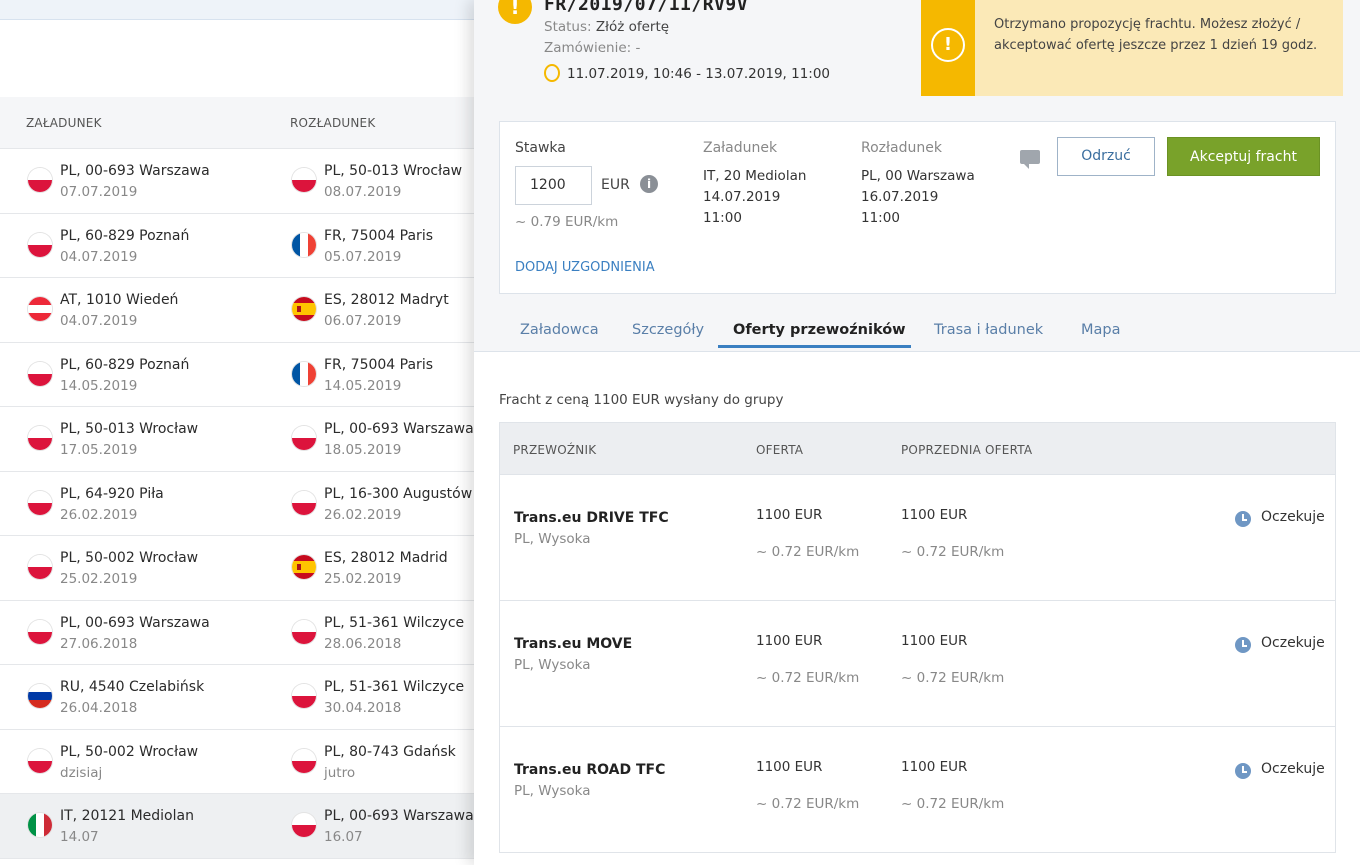 The image size is (1360, 865). Describe the element at coordinates (363, 192) in the screenshot. I see `unloading-date: 08.07.2019` at that location.